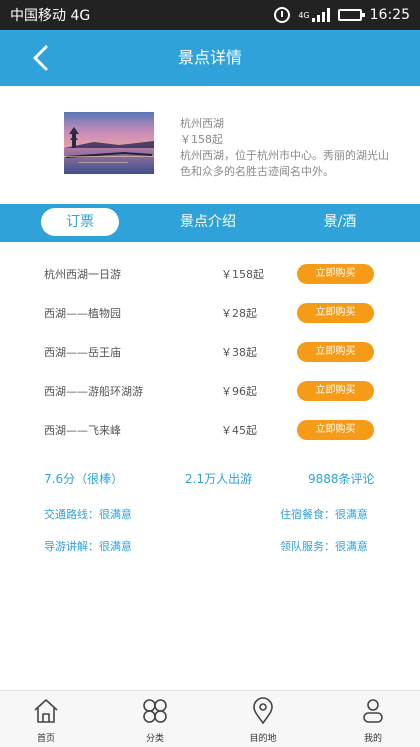 The width and height of the screenshot is (420, 747). I want to click on nav-destination: 目的地, so click(263, 720).